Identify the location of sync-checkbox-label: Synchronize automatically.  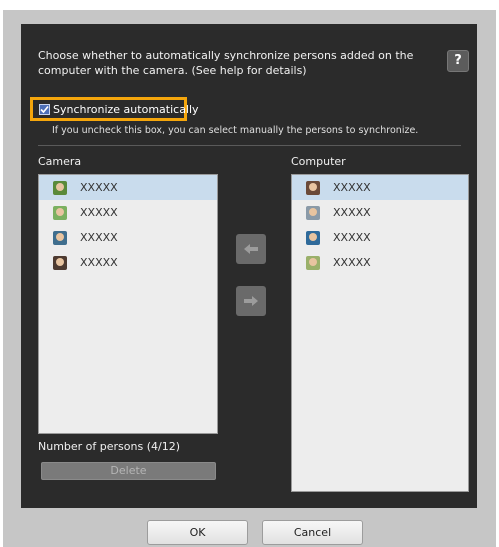
(126, 109).